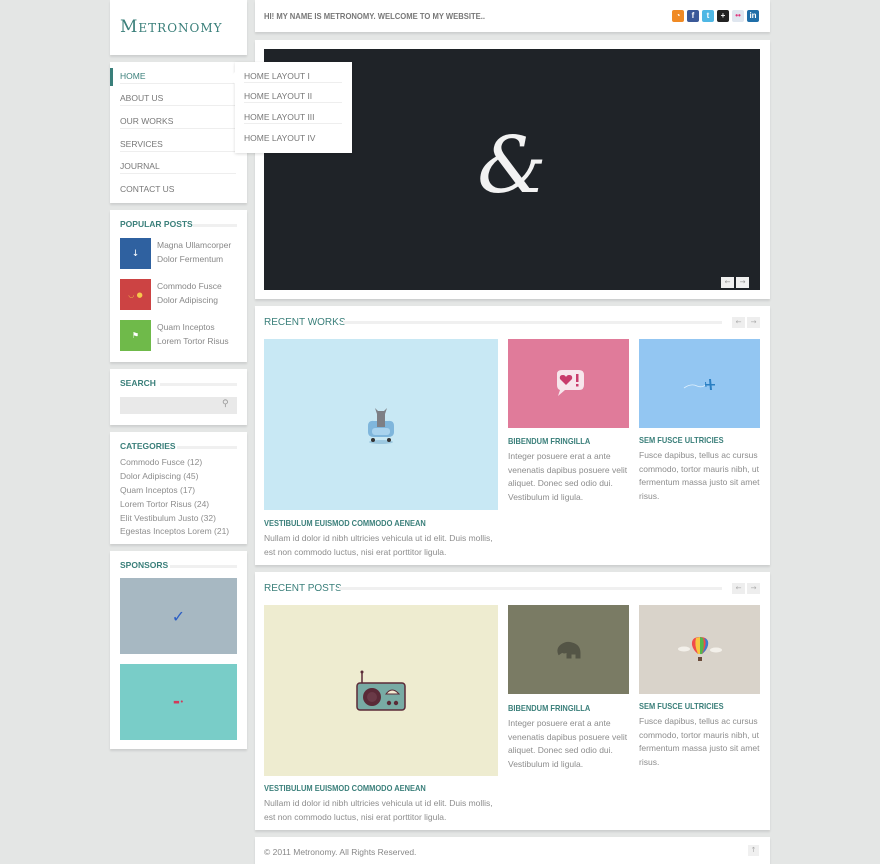  Describe the element at coordinates (305, 322) in the screenshot. I see `section-title: Recent Works` at that location.